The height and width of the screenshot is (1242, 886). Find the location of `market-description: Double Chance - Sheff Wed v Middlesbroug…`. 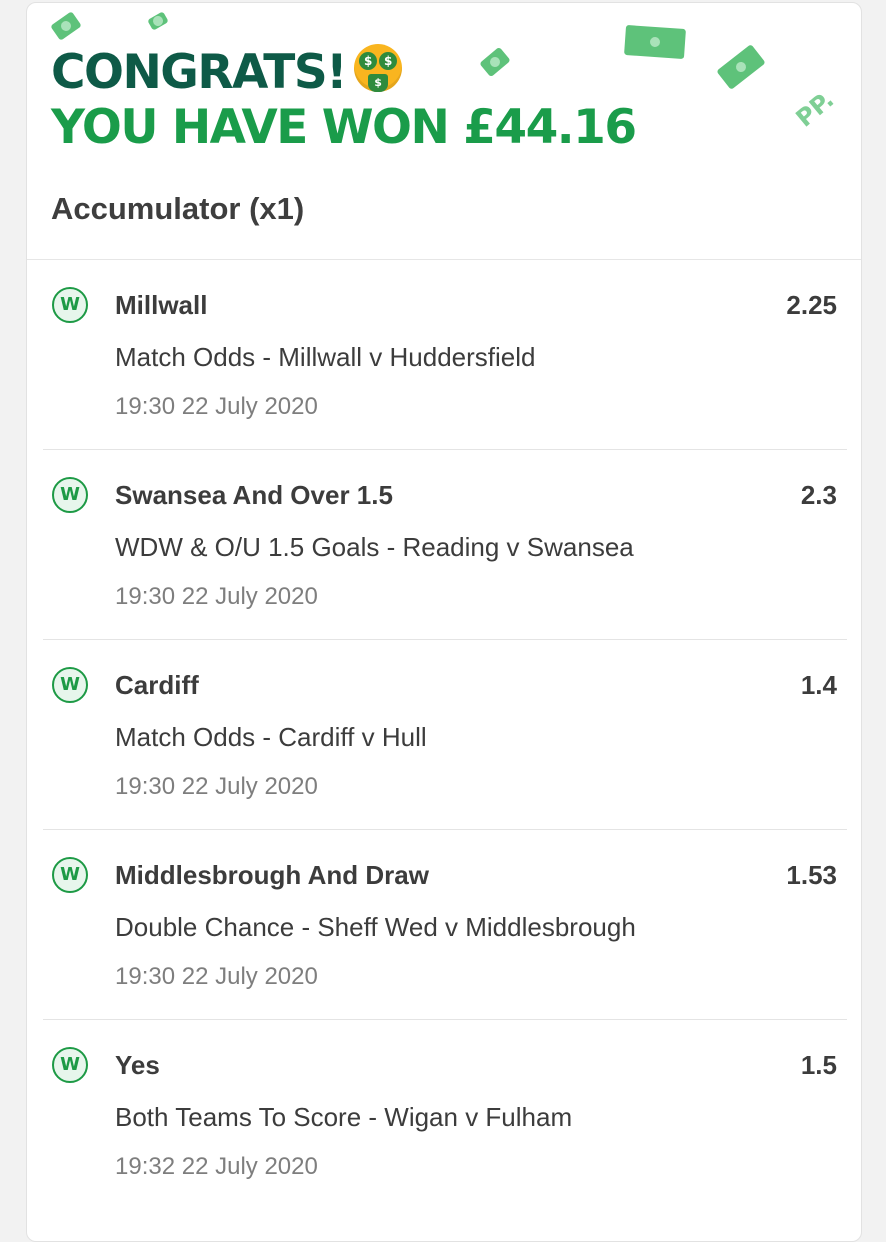

market-description: Double Chance - Sheff Wed v Middlesbroug… is located at coordinates (375, 927).